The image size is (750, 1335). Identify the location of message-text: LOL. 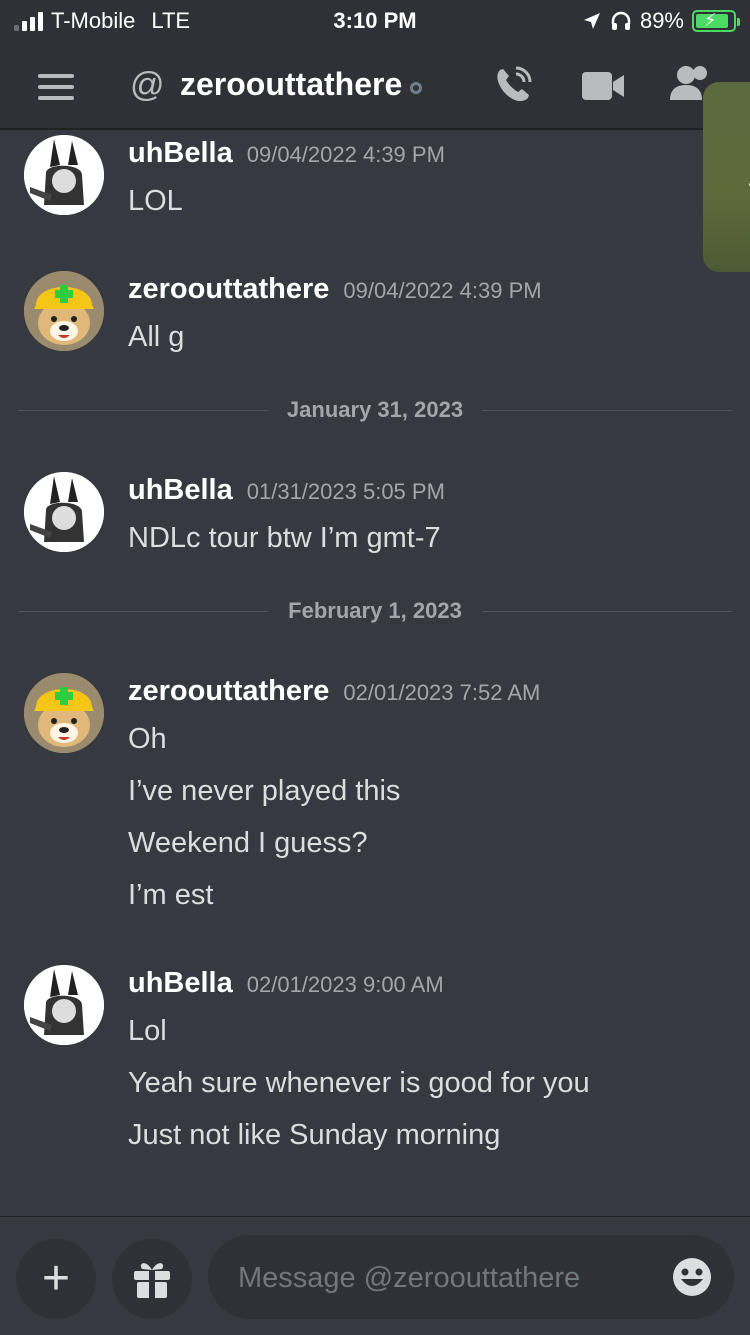
(155, 201).